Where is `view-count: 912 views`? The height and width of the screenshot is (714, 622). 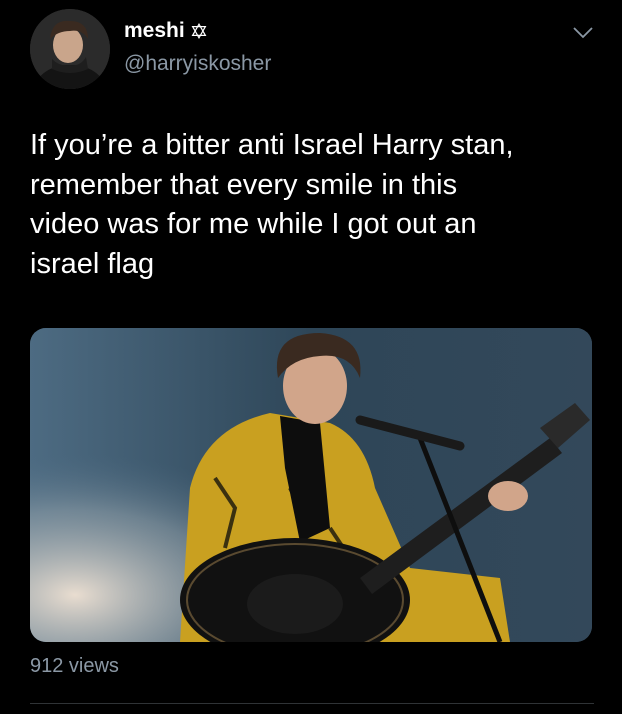
view-count: 912 views is located at coordinates (74, 666).